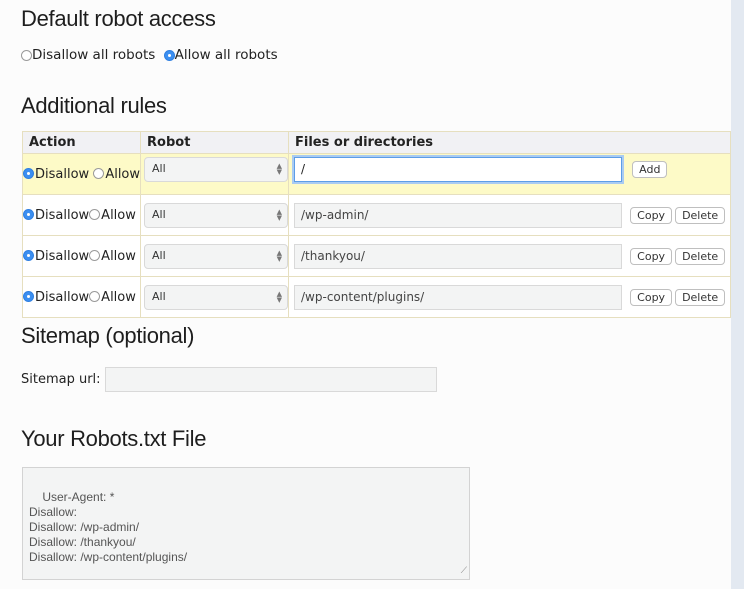 This screenshot has width=744, height=595. What do you see at coordinates (114, 438) in the screenshot?
I see `robots-file-heading: Your Robots.txt File` at bounding box center [114, 438].